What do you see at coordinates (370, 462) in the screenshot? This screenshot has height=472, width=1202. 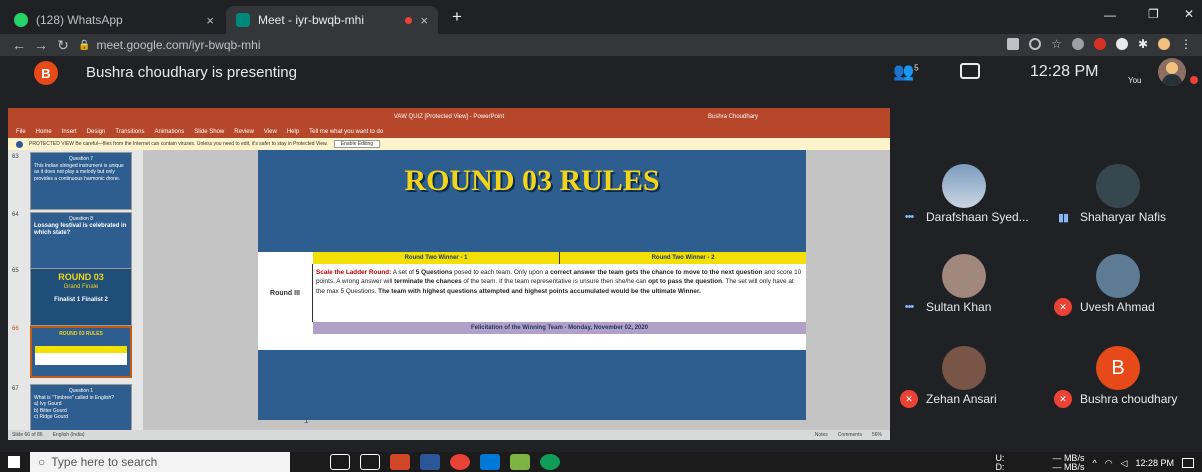 I see `folder-icon` at bounding box center [370, 462].